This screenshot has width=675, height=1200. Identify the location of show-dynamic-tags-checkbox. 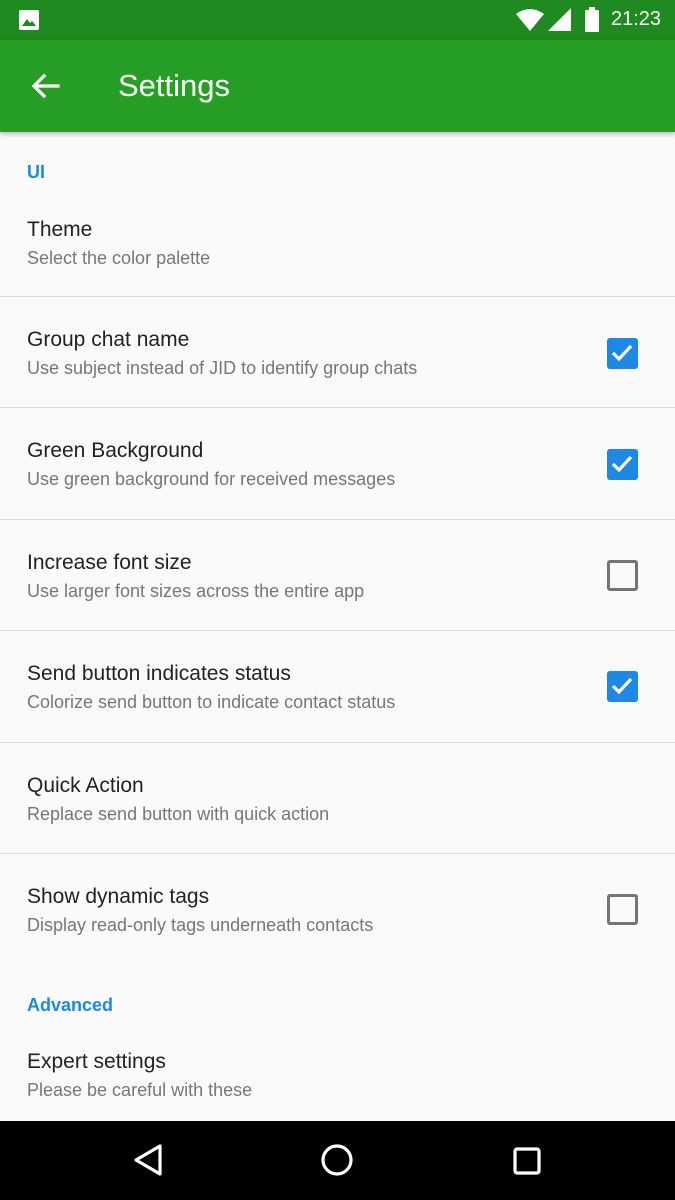
(622, 909).